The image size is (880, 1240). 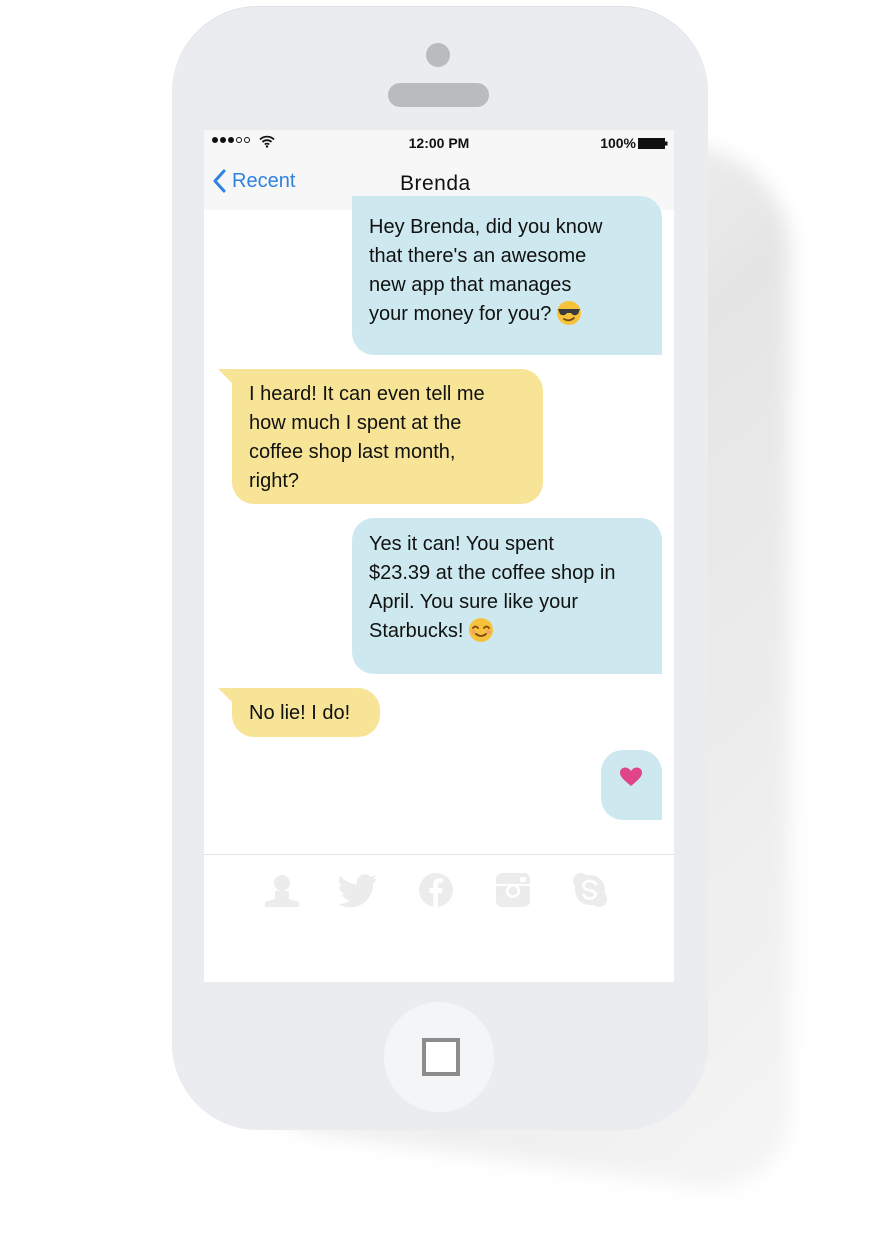 What do you see at coordinates (474, 602) in the screenshot?
I see `message-line: April. You sure like your` at bounding box center [474, 602].